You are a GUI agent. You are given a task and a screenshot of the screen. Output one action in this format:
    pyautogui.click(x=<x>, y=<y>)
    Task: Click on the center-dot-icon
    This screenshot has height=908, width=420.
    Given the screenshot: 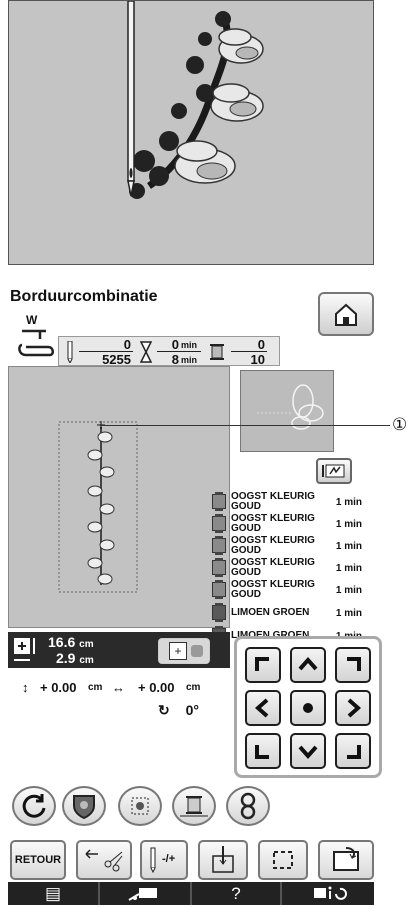 What is the action you would take?
    pyautogui.click(x=308, y=708)
    